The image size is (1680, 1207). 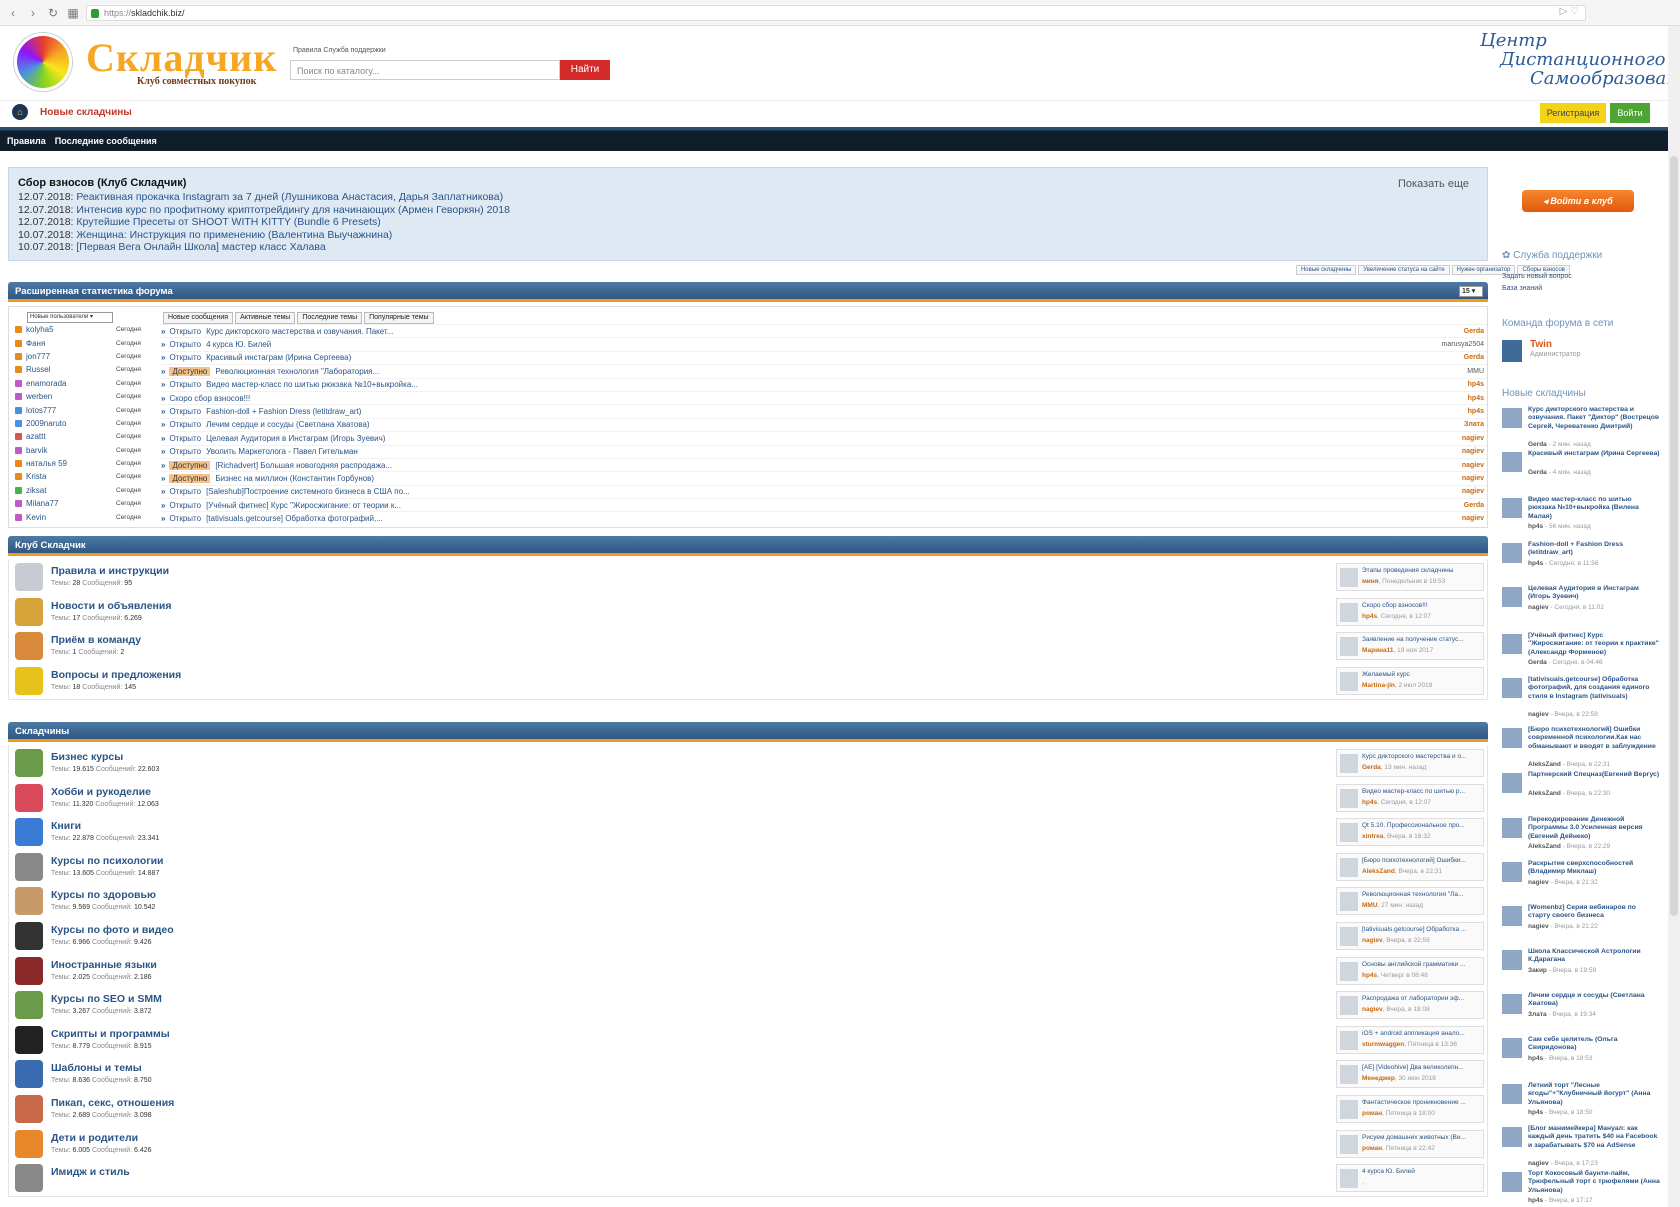 I want to click on forum-name: Вопросы и предложения, so click(x=116, y=675).